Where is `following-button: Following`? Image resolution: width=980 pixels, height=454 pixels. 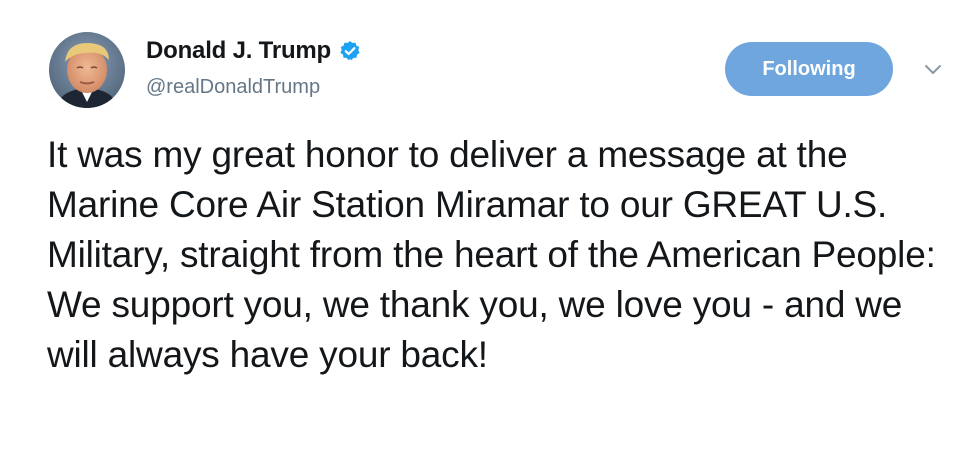
following-button: Following is located at coordinates (809, 69).